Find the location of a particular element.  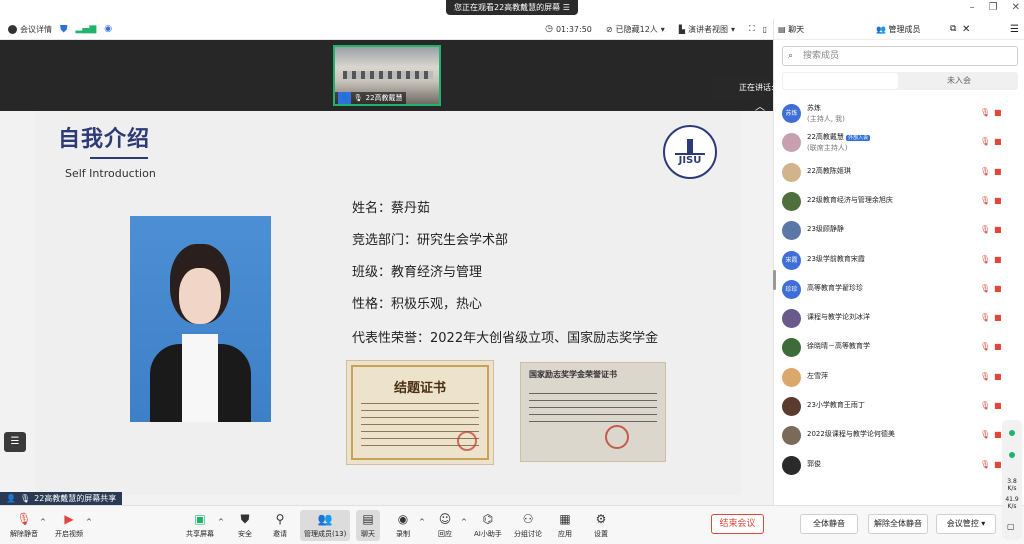

security-button: ⛊ 安全 is located at coordinates (245, 525).